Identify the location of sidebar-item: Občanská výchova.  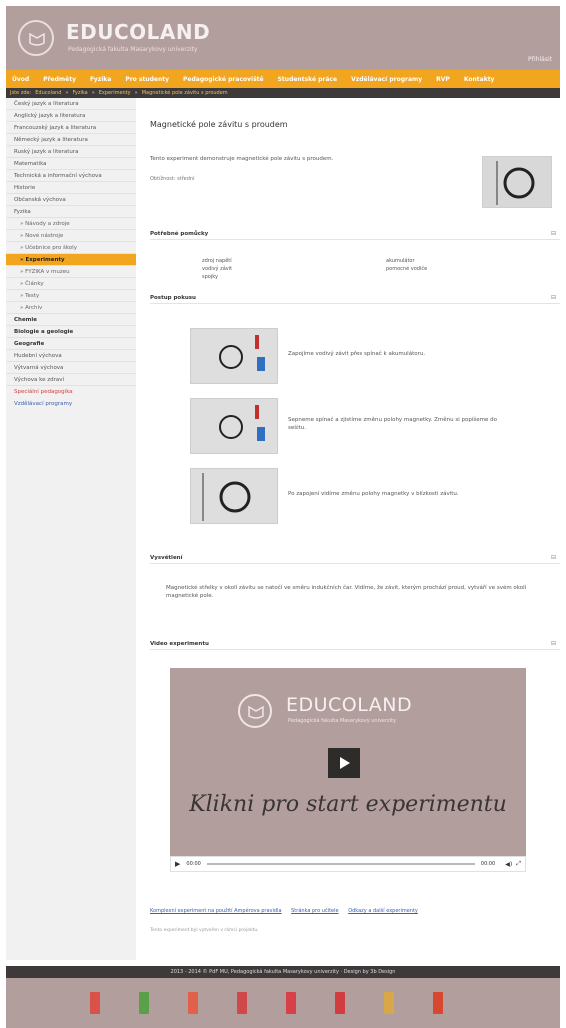
(71, 200).